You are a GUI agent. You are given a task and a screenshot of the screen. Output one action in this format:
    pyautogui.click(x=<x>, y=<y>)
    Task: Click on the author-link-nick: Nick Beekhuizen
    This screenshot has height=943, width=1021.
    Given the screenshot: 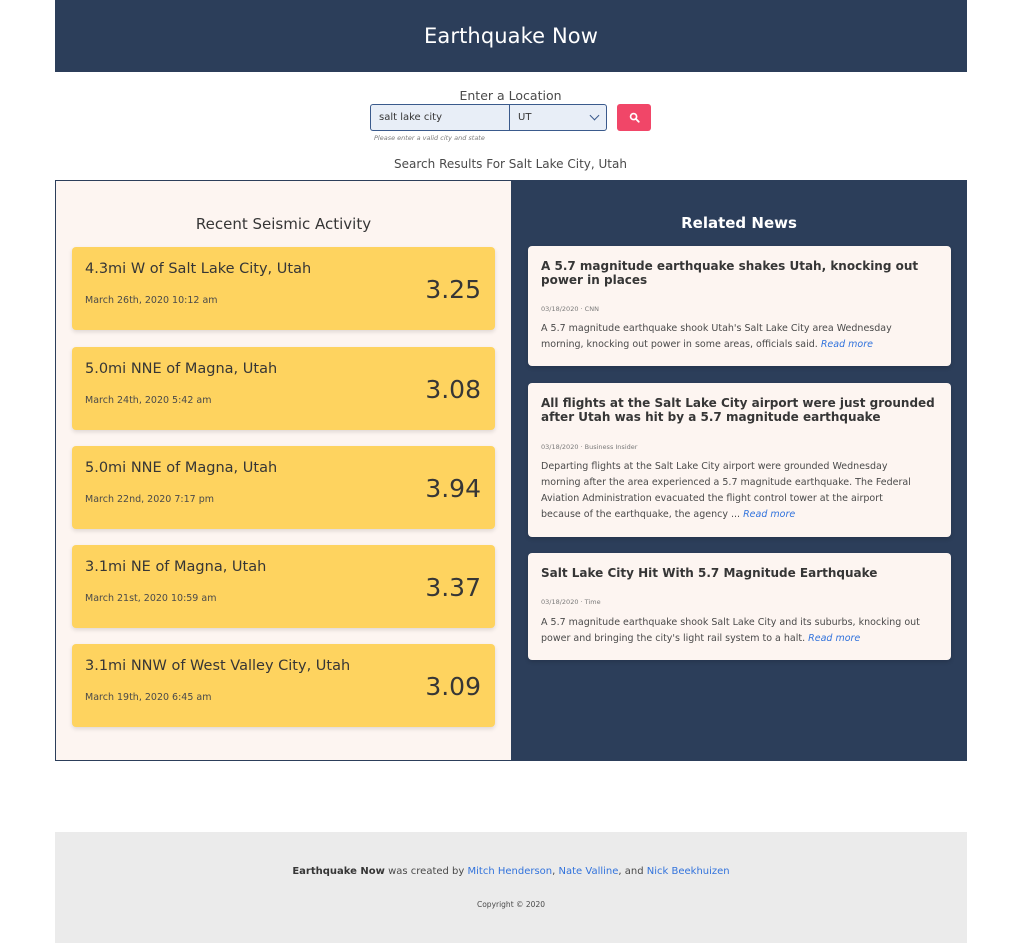 What is the action you would take?
    pyautogui.click(x=688, y=871)
    